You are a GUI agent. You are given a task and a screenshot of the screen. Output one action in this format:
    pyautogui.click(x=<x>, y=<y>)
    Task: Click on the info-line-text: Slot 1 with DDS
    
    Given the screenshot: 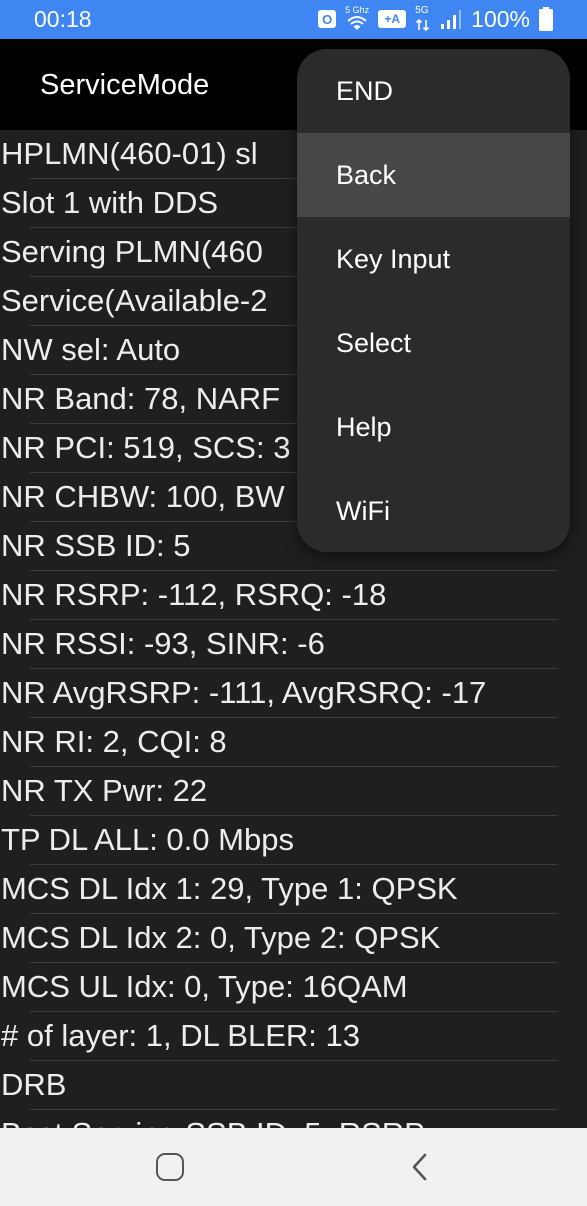 What is the action you would take?
    pyautogui.click(x=110, y=202)
    